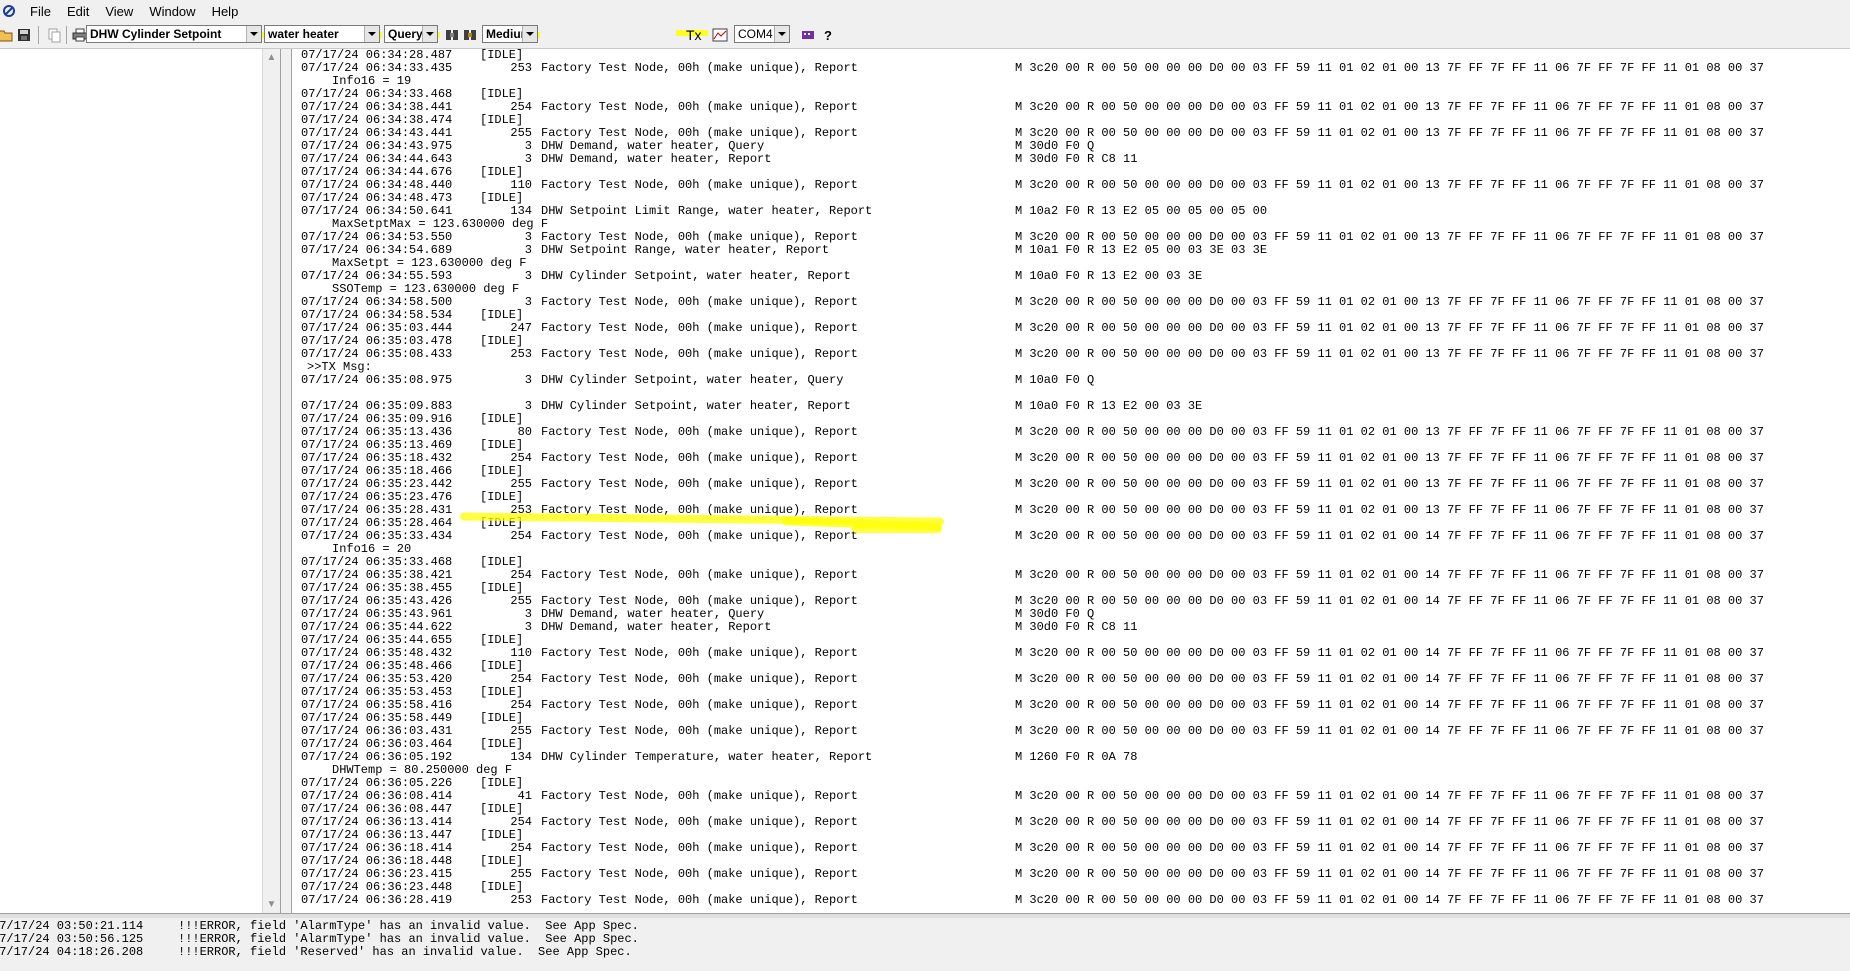  Describe the element at coordinates (303, 34) in the screenshot. I see `device-combo-value: water heater` at that location.